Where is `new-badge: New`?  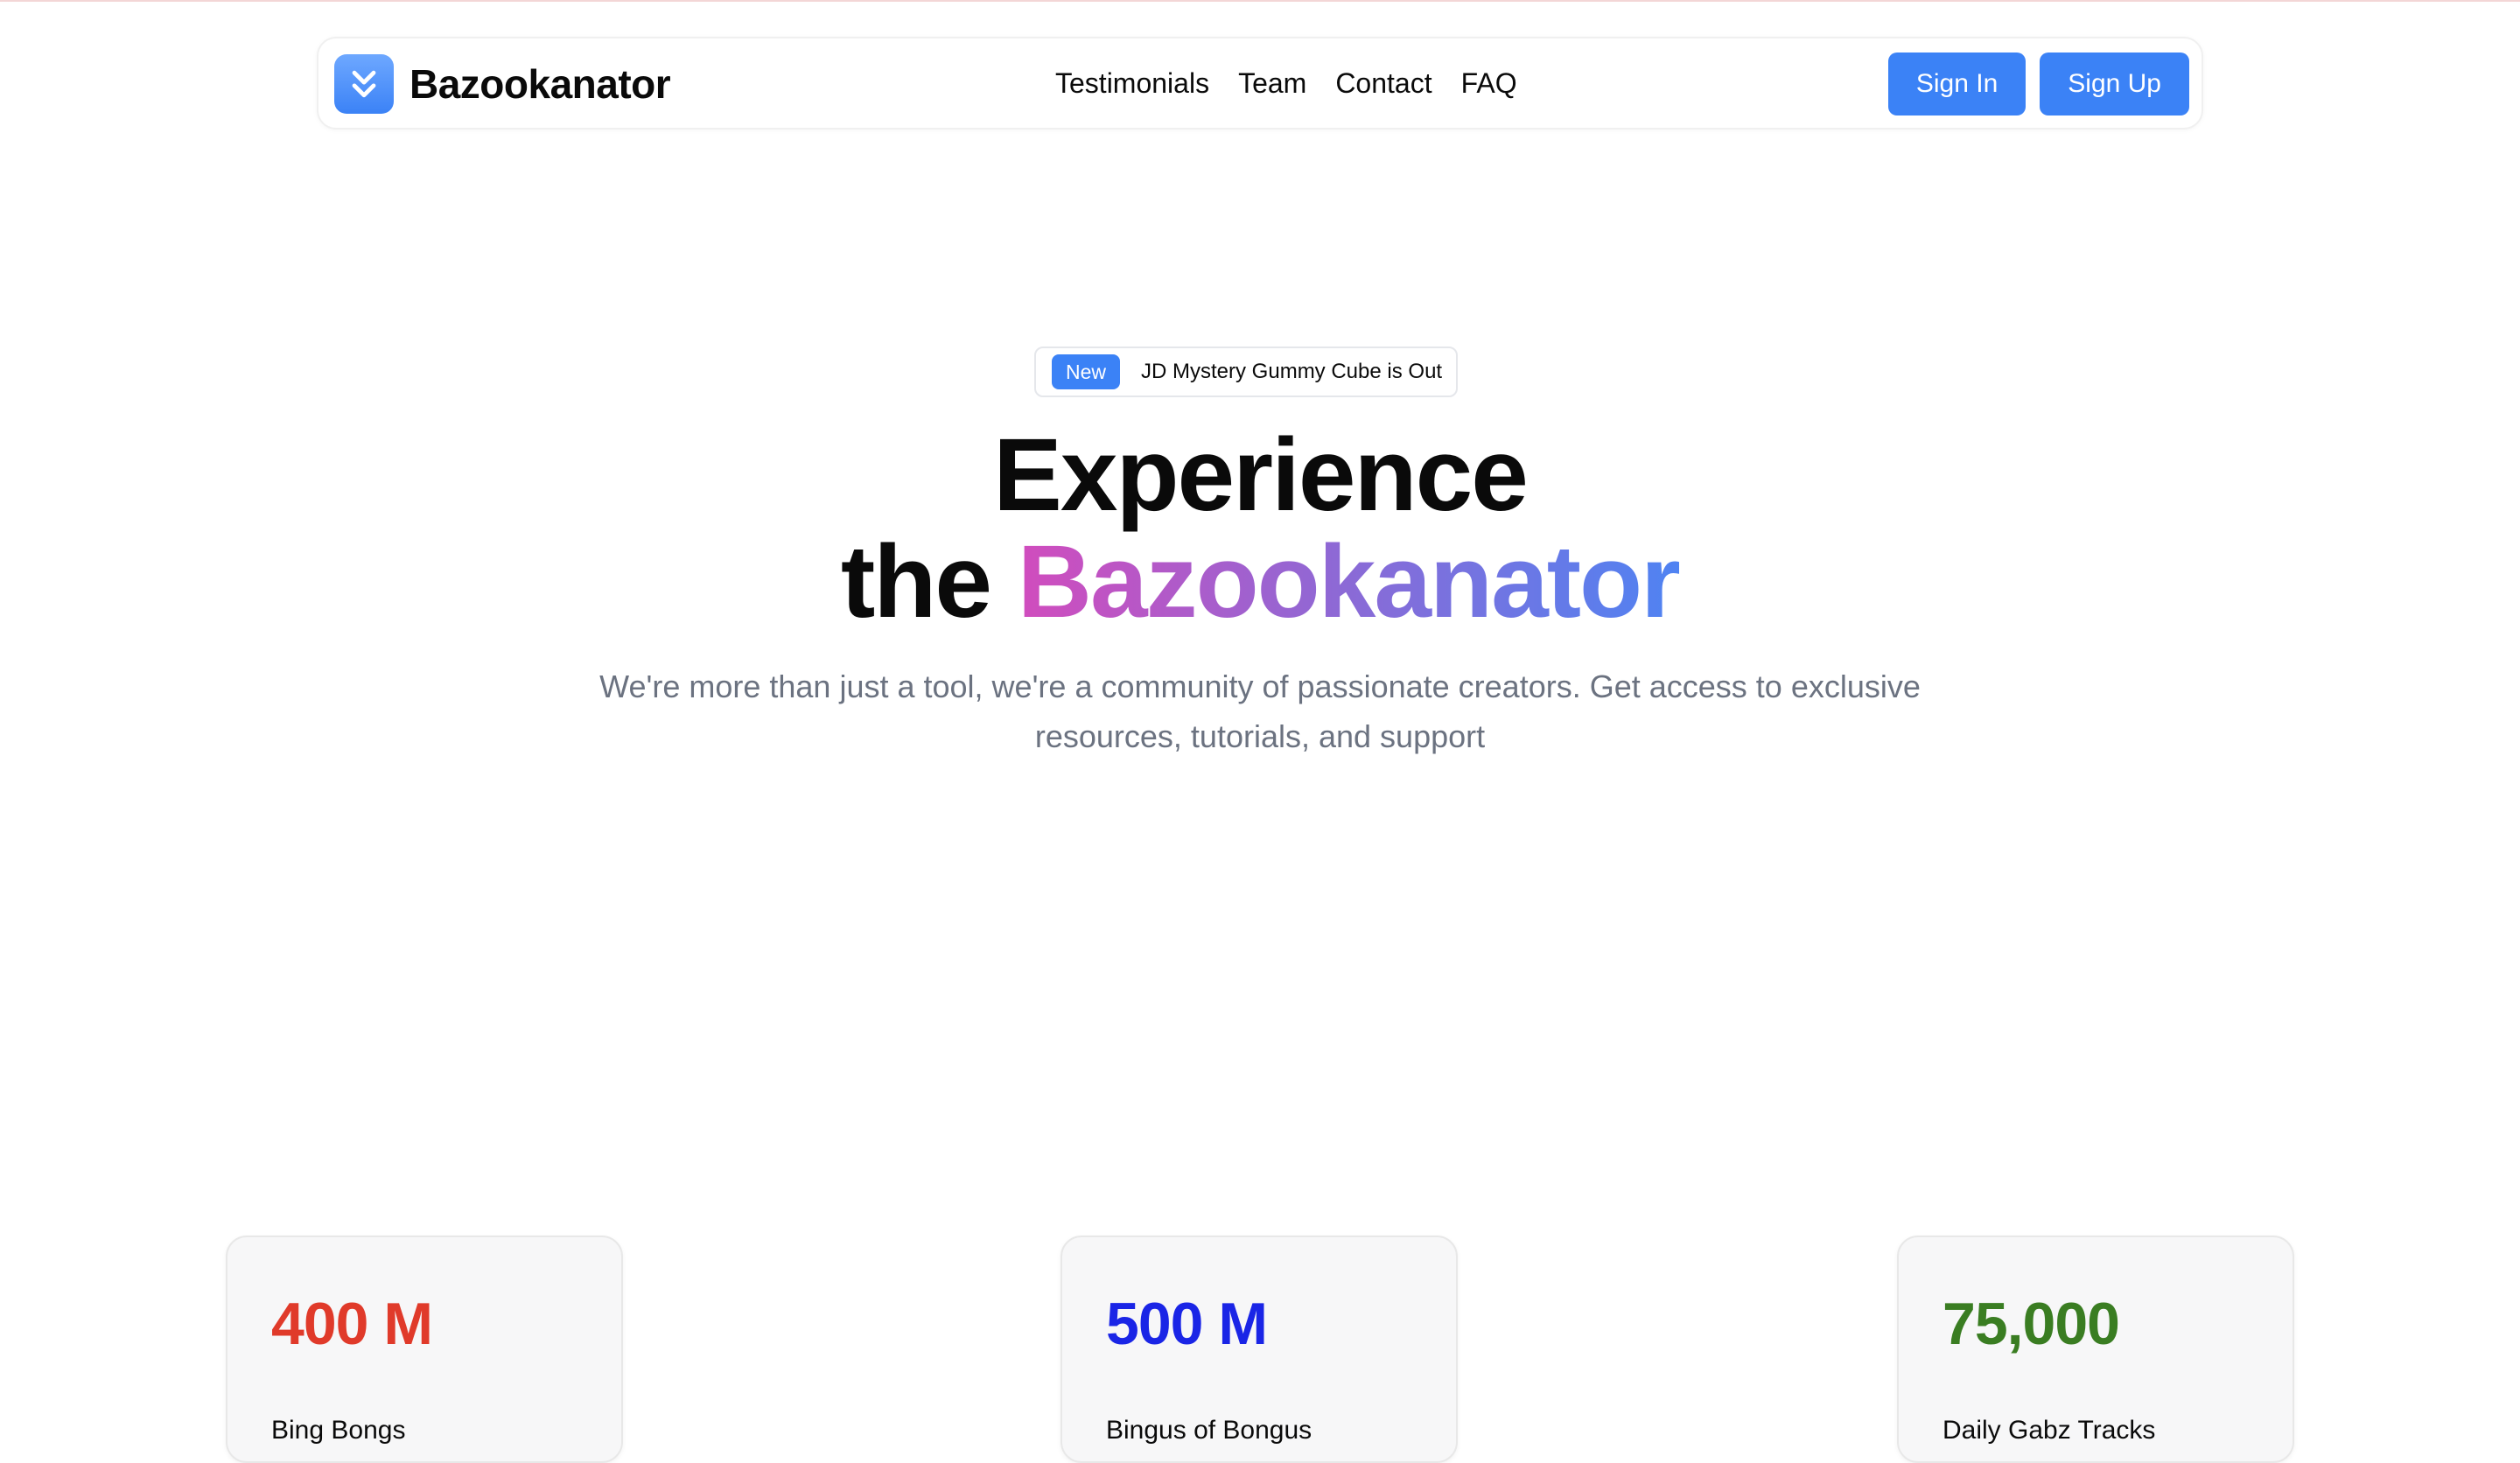 new-badge: New is located at coordinates (1086, 371).